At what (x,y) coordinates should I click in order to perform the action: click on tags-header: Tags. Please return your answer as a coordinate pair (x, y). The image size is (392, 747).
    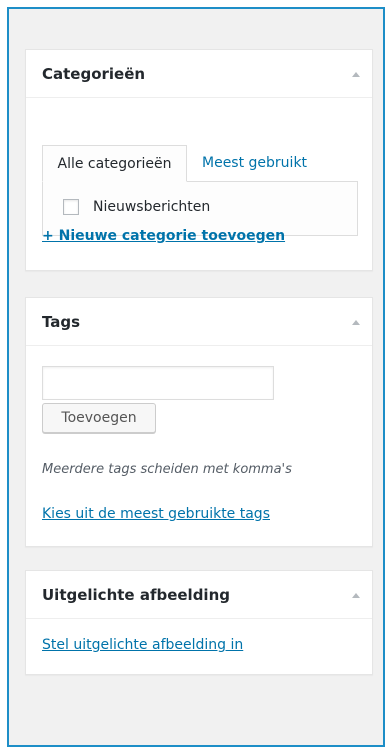
    Looking at the image, I should click on (199, 322).